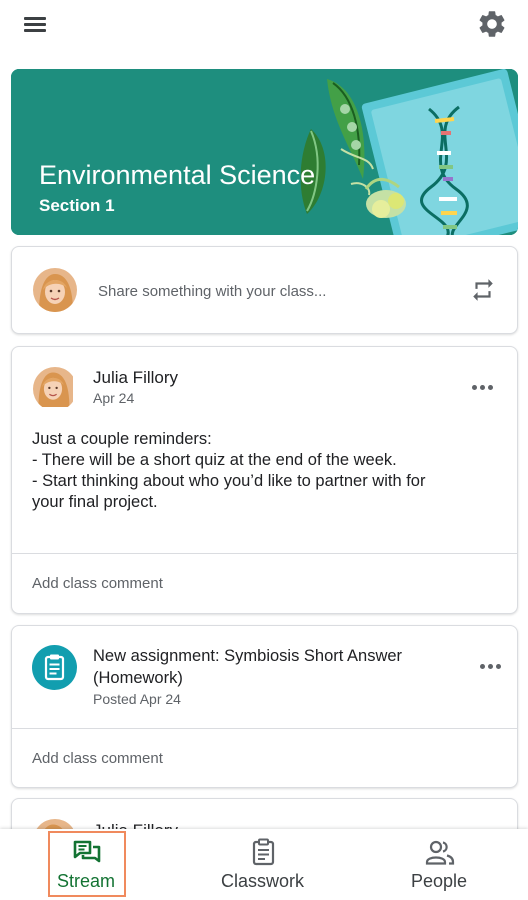 The image size is (528, 900). Describe the element at coordinates (439, 881) in the screenshot. I see `nav-label-people: People` at that location.